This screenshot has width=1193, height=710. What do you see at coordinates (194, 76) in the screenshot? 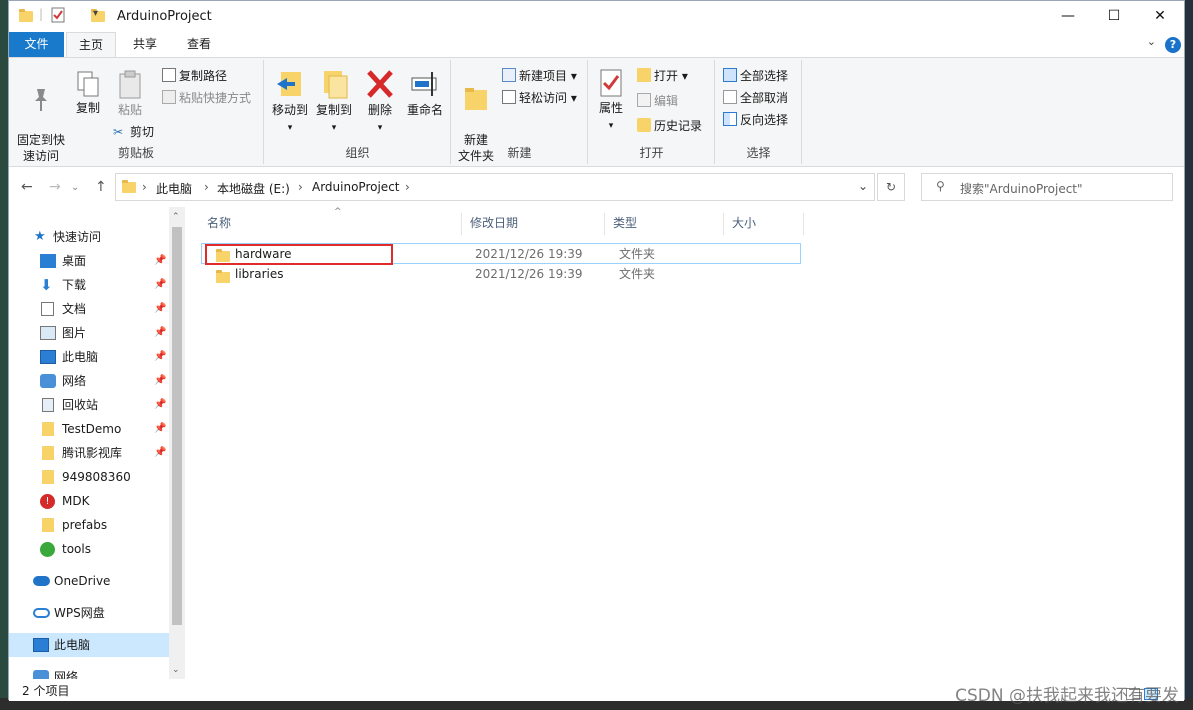
I see `copy-path-button: 复制路径` at bounding box center [194, 76].